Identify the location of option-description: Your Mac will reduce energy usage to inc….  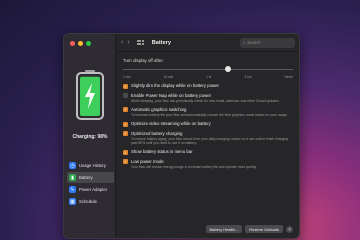
(194, 166).